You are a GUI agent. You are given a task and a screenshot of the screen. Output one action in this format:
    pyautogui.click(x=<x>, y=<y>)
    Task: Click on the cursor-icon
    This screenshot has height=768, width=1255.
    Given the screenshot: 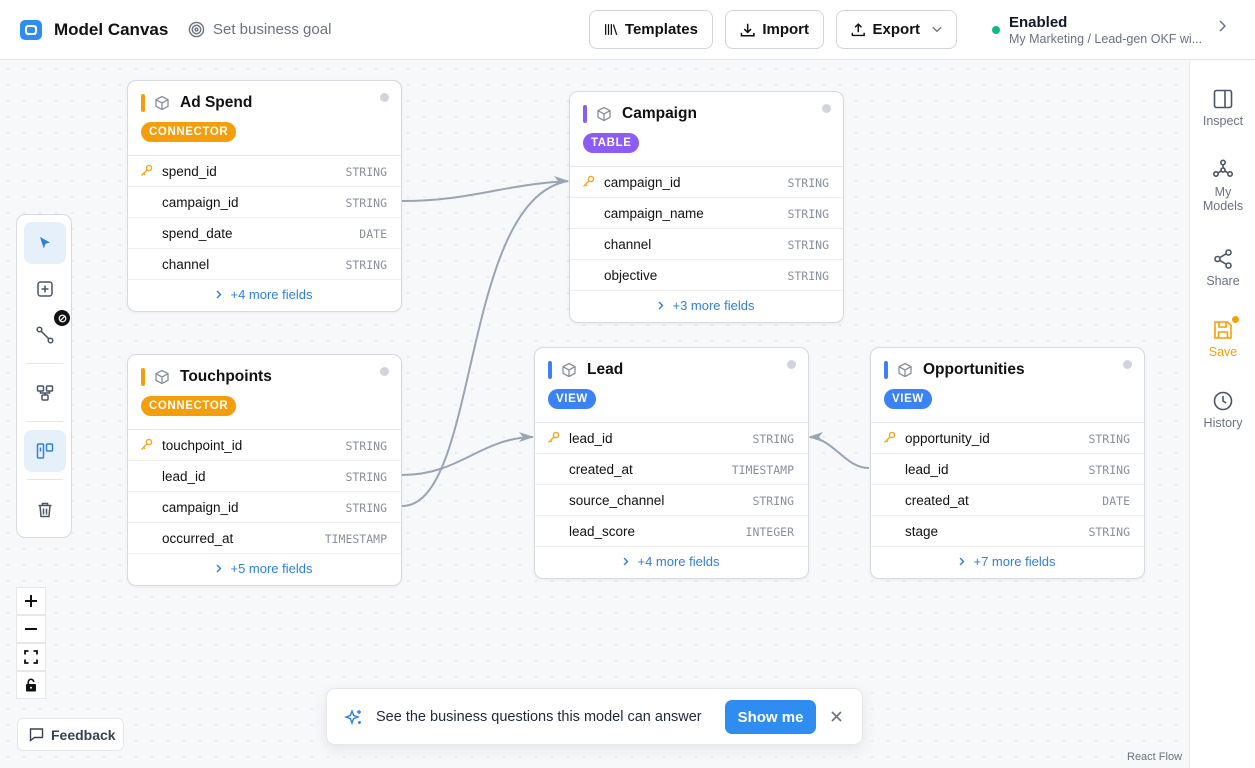 What is the action you would take?
    pyautogui.click(x=45, y=243)
    